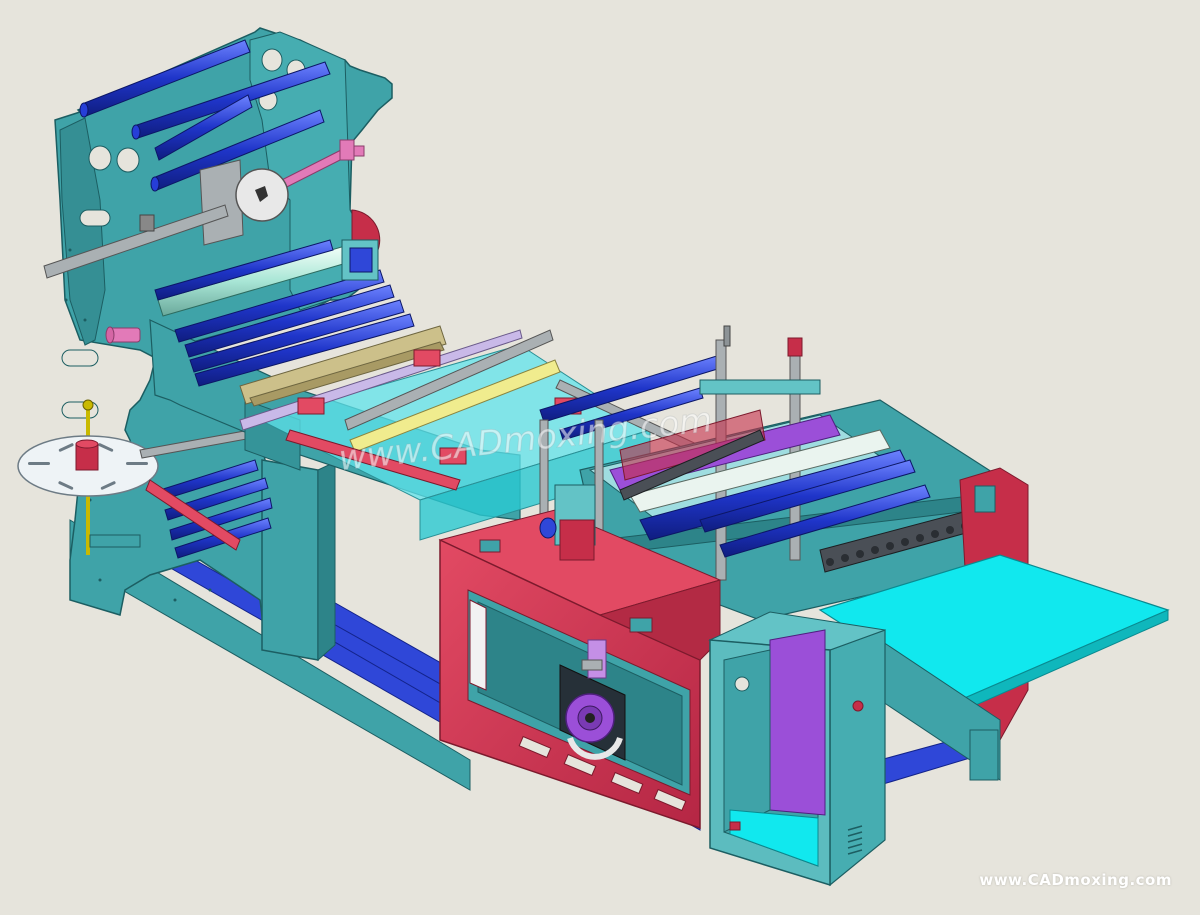 This screenshot has height=915, width=1200. What do you see at coordinates (1075, 880) in the screenshot?
I see `corner-watermark: www.CADmoxing.com` at bounding box center [1075, 880].